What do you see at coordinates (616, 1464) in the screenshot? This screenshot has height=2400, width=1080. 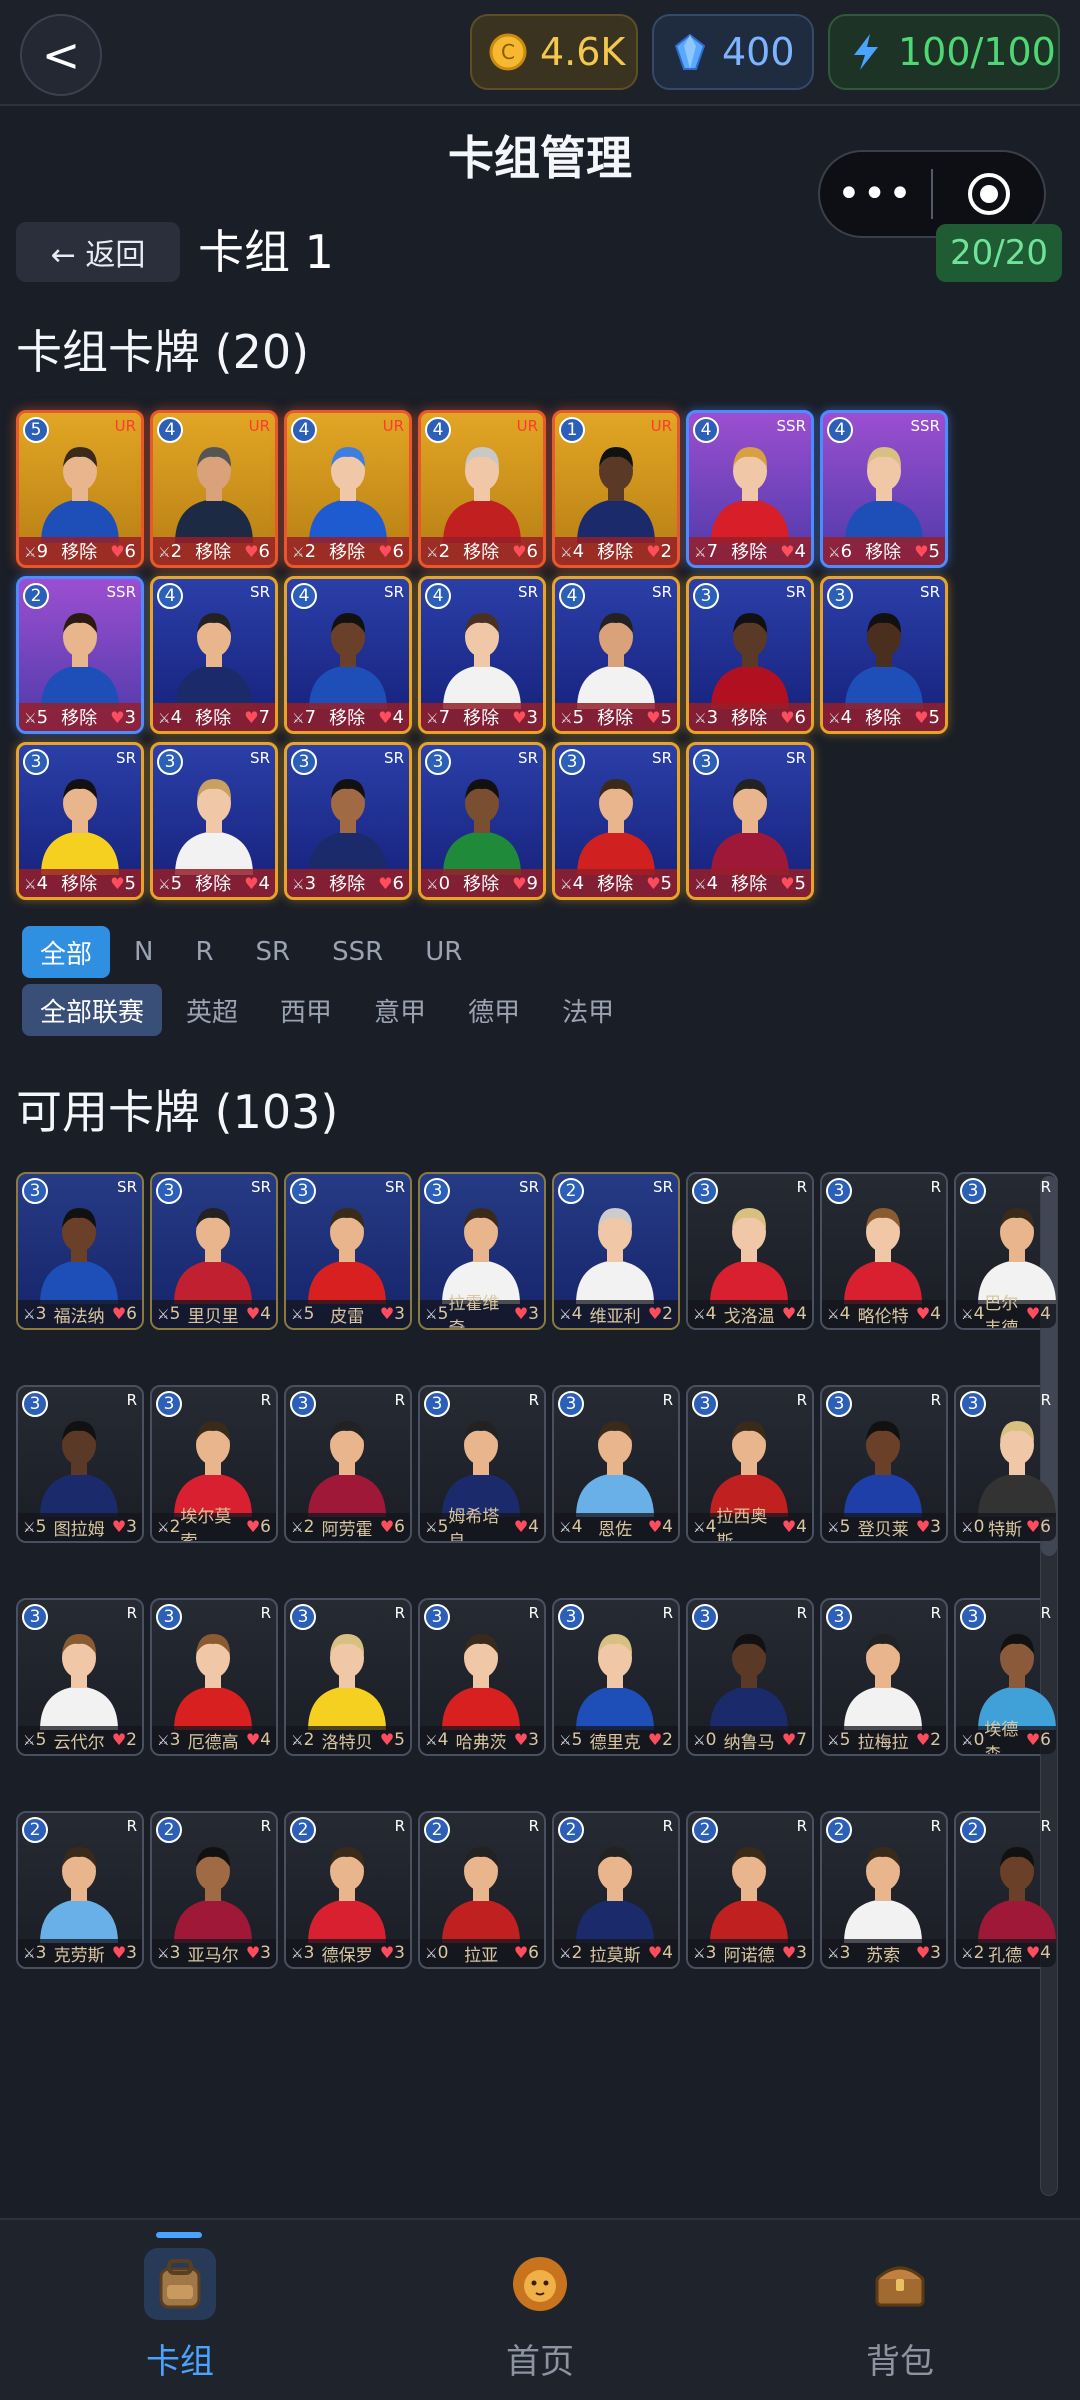 I see `available-card: 3 R ⚔4 恩佐 ♥4` at bounding box center [616, 1464].